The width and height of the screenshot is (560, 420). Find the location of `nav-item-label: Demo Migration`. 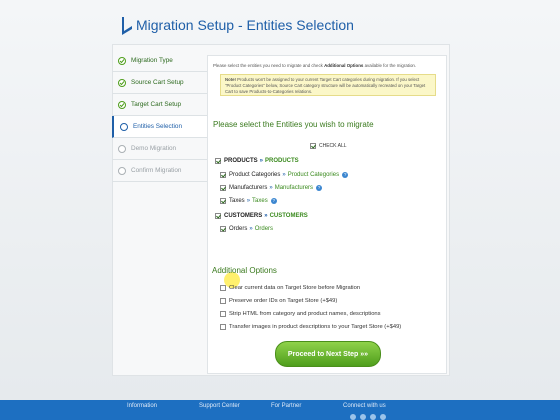

nav-item-label: Demo Migration is located at coordinates (154, 148).